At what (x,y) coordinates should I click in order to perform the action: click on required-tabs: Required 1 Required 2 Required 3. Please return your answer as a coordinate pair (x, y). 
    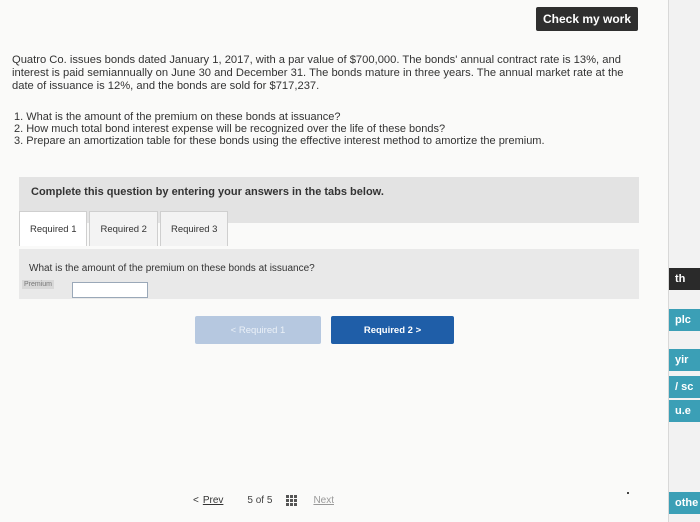
    Looking at the image, I should click on (124, 230).